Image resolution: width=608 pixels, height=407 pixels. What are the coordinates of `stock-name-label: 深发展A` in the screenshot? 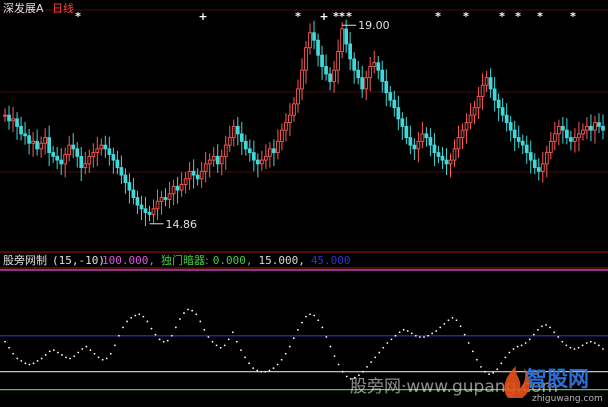 It's located at (23, 8).